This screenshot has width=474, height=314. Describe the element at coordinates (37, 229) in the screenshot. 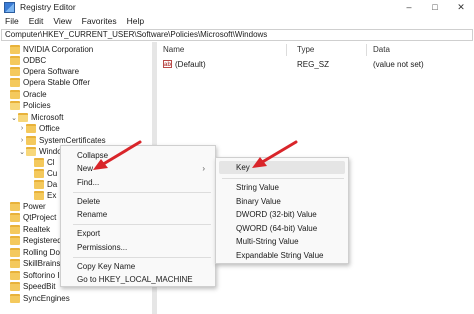

I see `tree-item-label: Realtek` at that location.